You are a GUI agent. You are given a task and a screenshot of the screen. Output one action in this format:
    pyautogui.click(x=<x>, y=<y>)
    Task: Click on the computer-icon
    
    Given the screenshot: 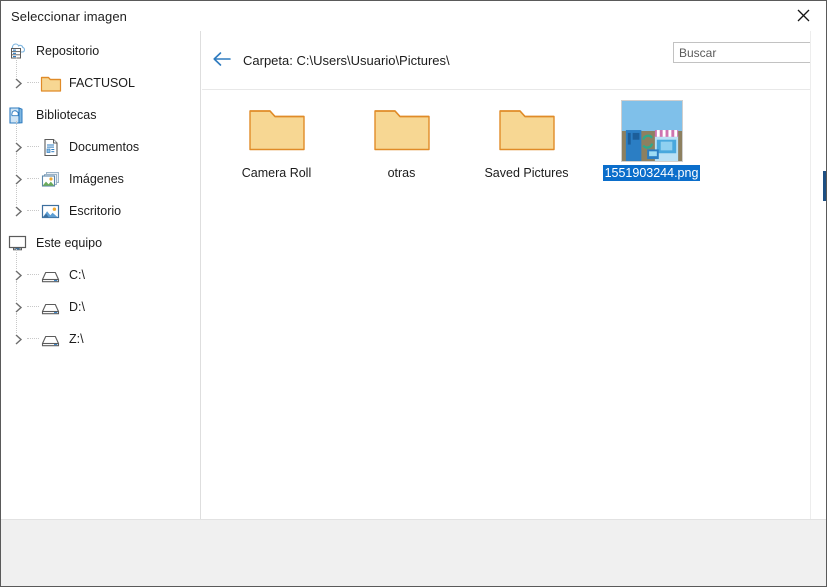 What is the action you would take?
    pyautogui.click(x=18, y=243)
    